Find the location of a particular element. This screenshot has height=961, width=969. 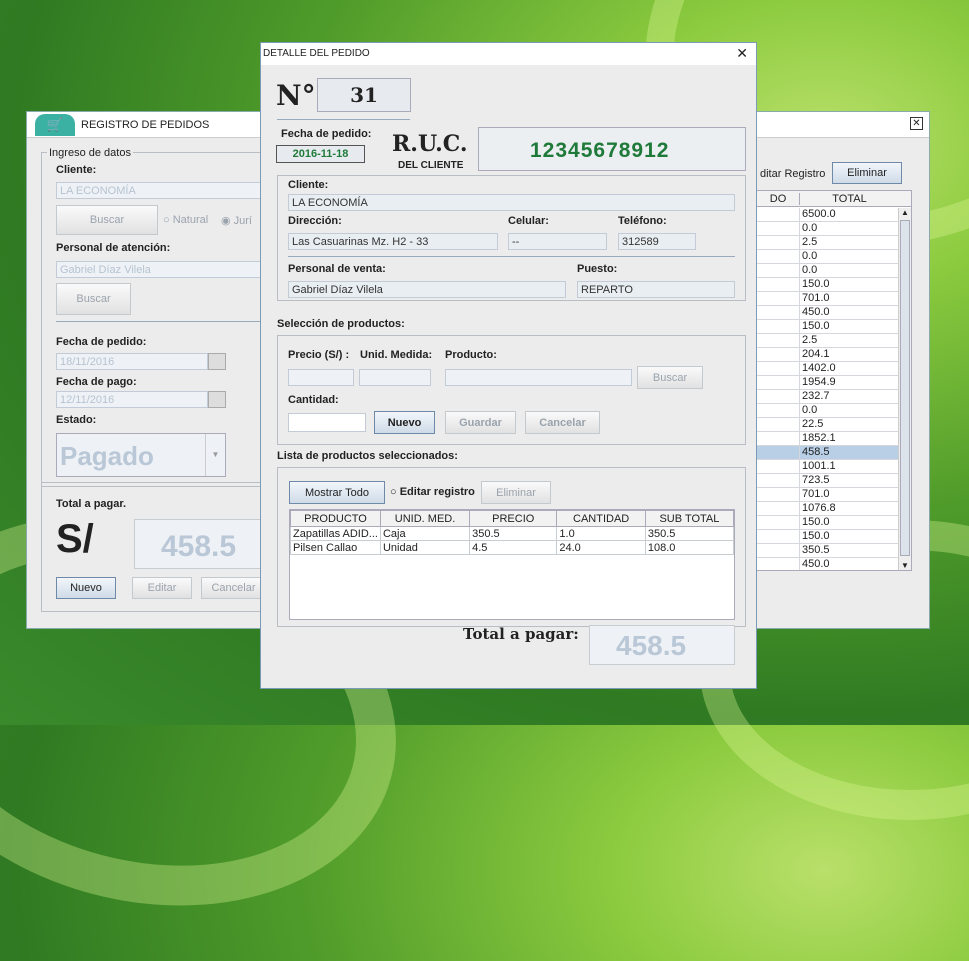

radio-juridica: ◉ Jurí is located at coordinates (236, 220).